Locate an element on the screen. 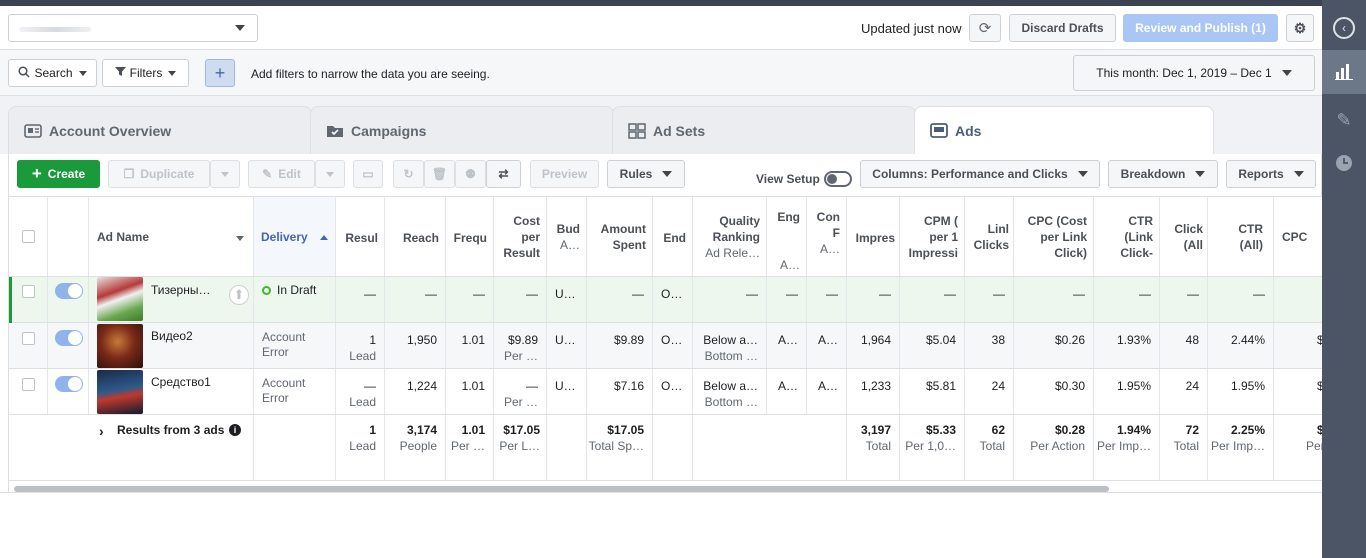 The width and height of the screenshot is (1366, 558). clicks-all: 48 is located at coordinates (1192, 340).